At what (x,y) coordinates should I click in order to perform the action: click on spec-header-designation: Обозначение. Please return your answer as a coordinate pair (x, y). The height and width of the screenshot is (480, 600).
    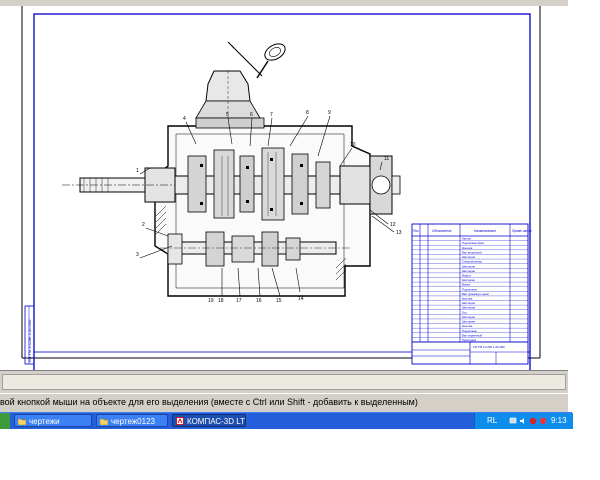
    Looking at the image, I should click on (442, 231).